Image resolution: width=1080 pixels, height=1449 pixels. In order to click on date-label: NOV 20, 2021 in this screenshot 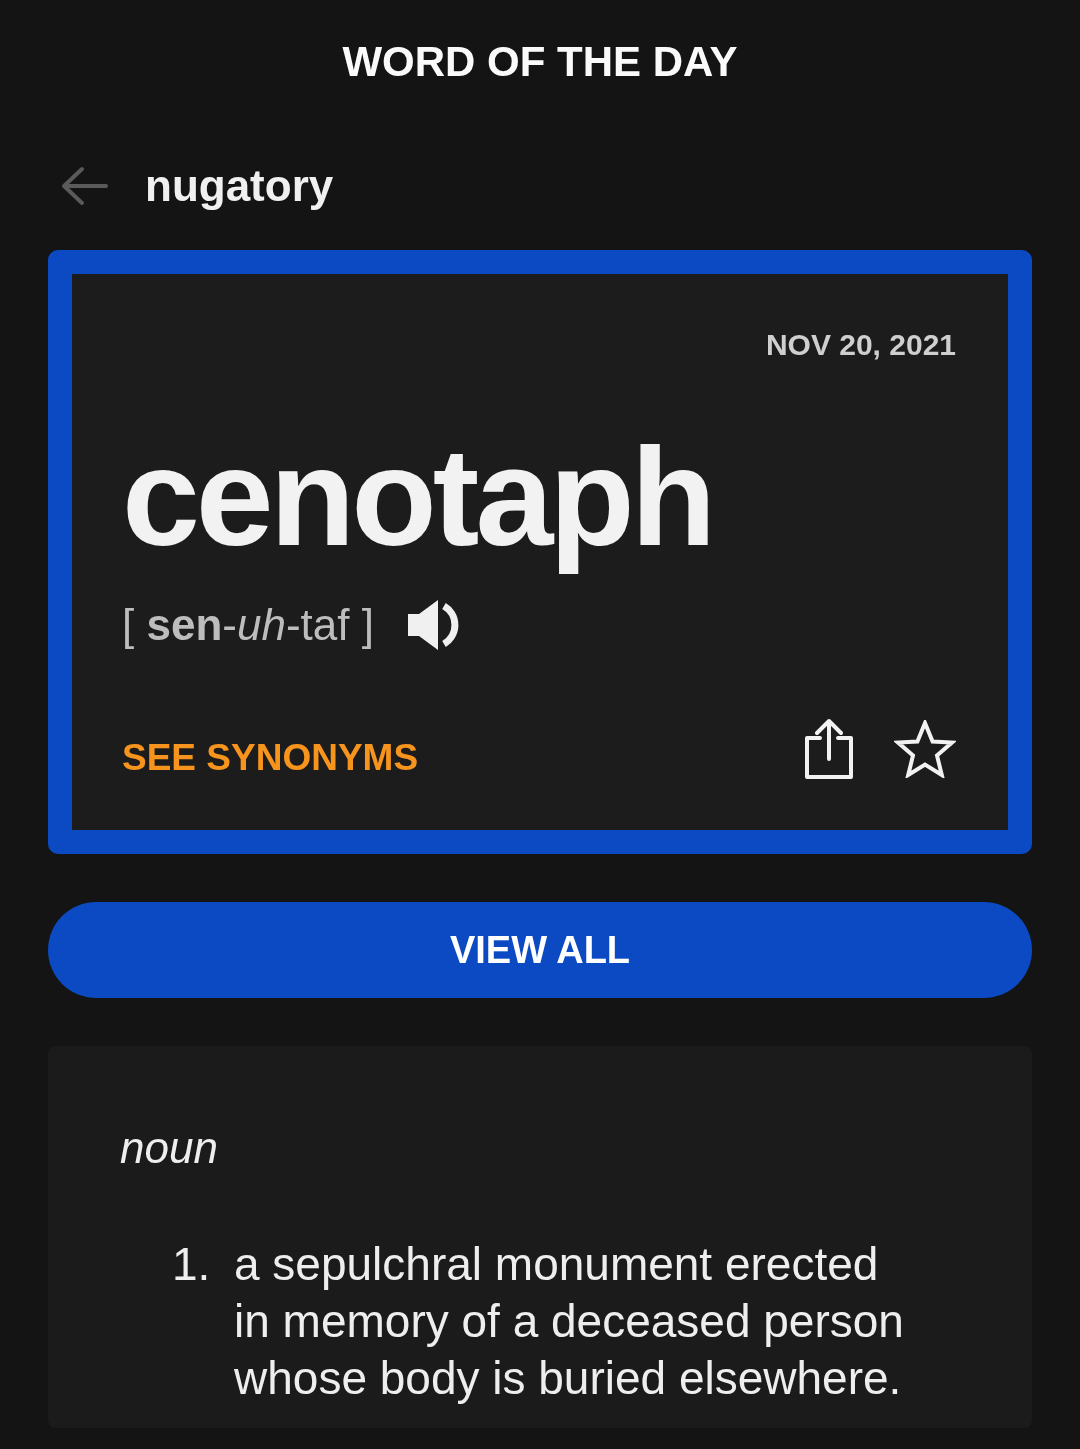, I will do `click(860, 345)`.